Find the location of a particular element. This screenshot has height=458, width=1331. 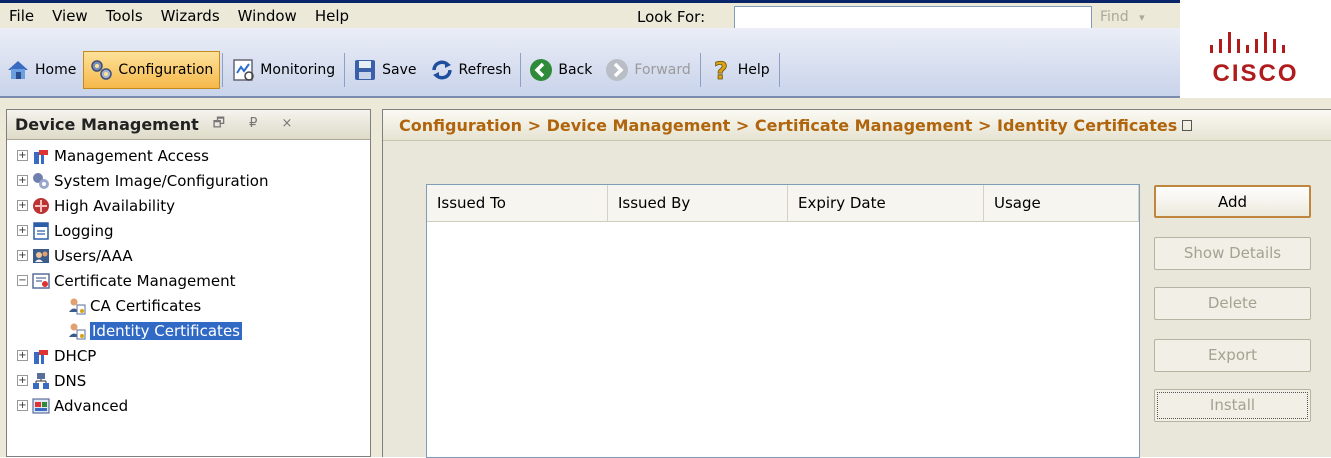

help-question-icon: ? is located at coordinates (721, 71).